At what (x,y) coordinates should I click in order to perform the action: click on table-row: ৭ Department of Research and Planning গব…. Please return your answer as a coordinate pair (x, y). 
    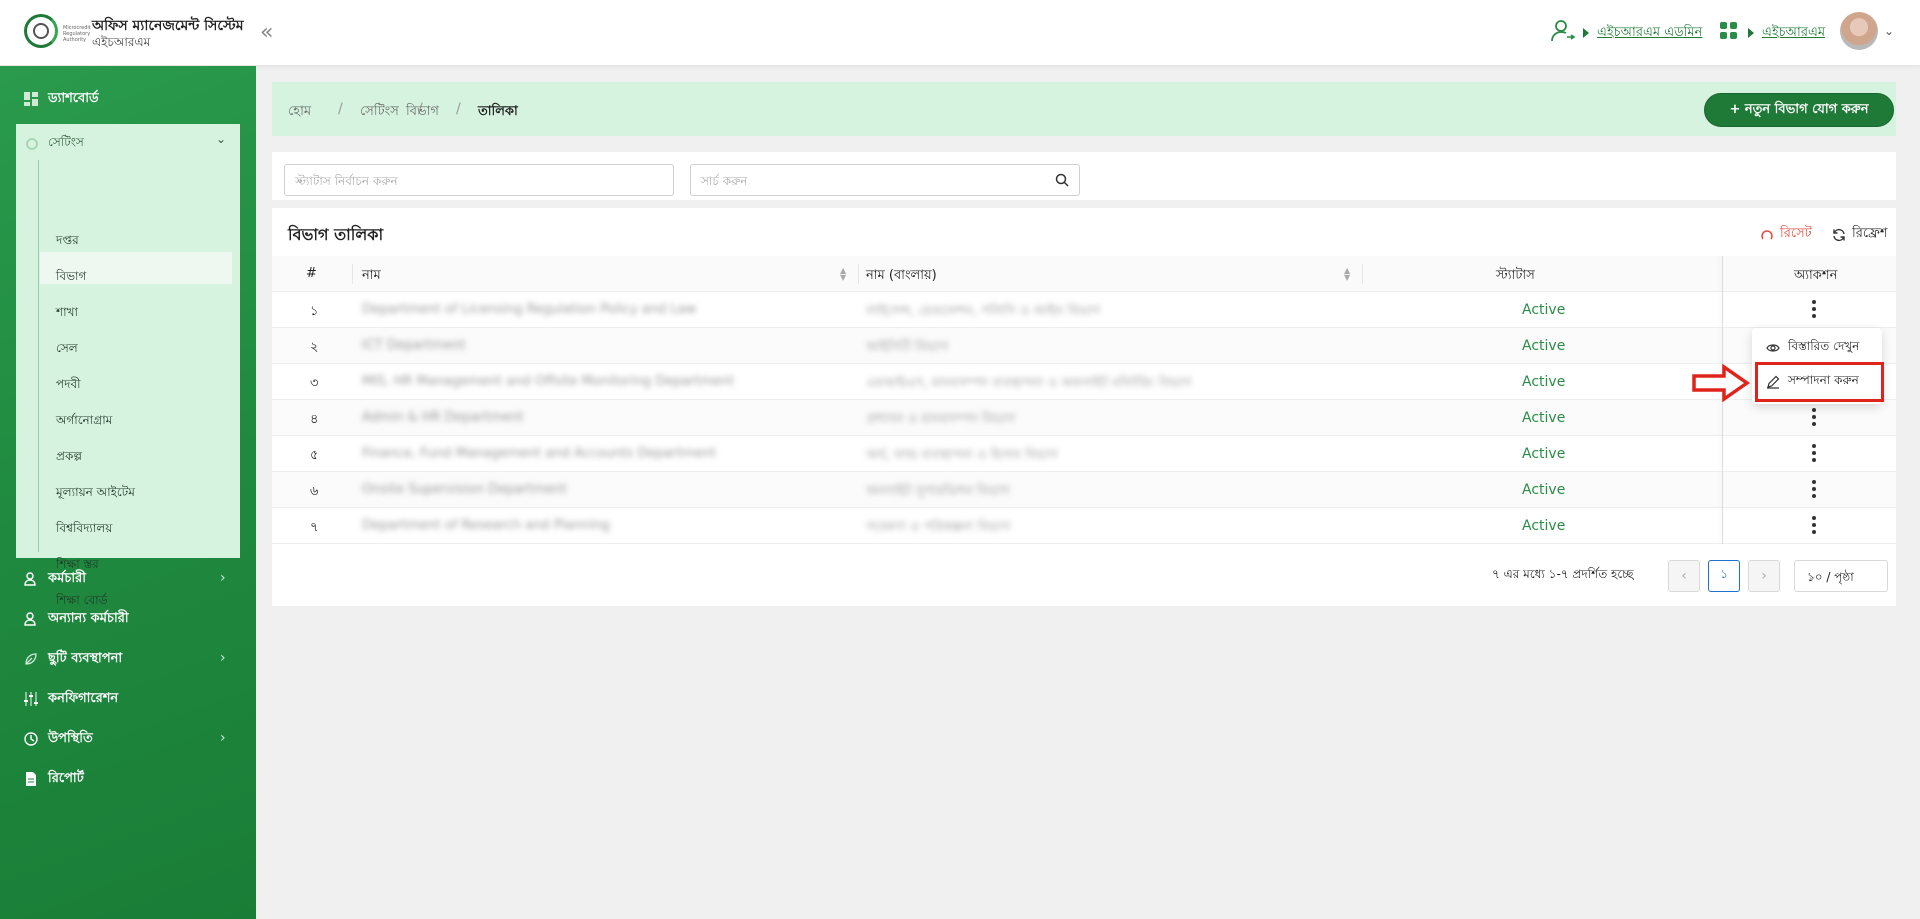
    Looking at the image, I should click on (1084, 526).